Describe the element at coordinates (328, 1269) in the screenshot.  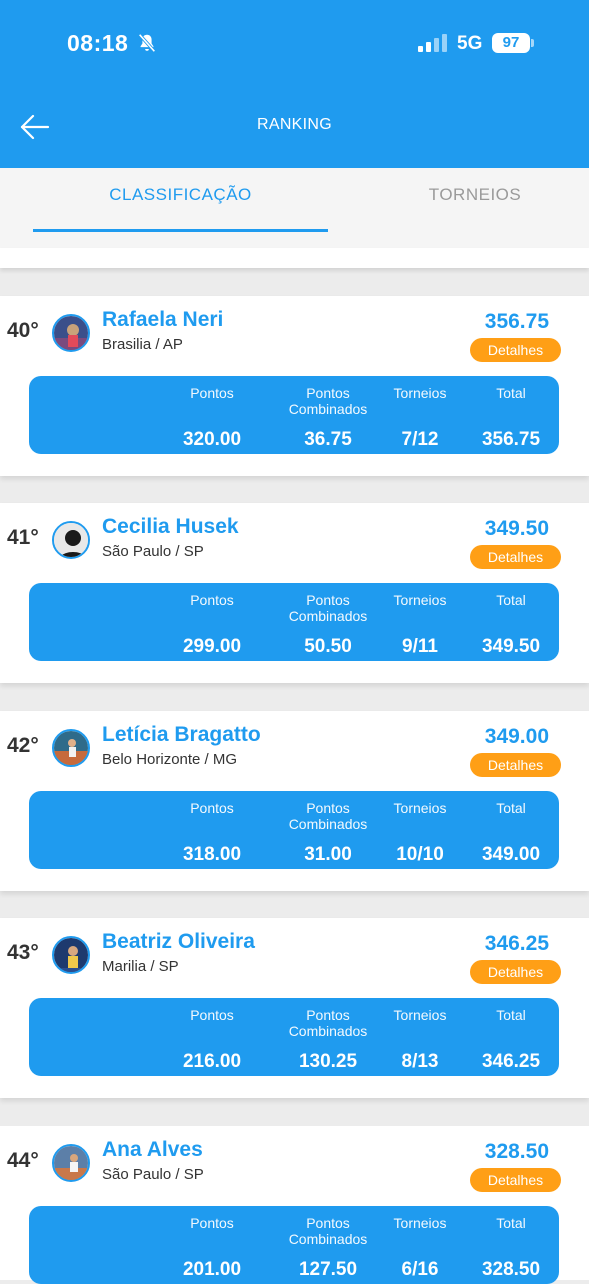
I see `stat-value-combinados: 127.50` at that location.